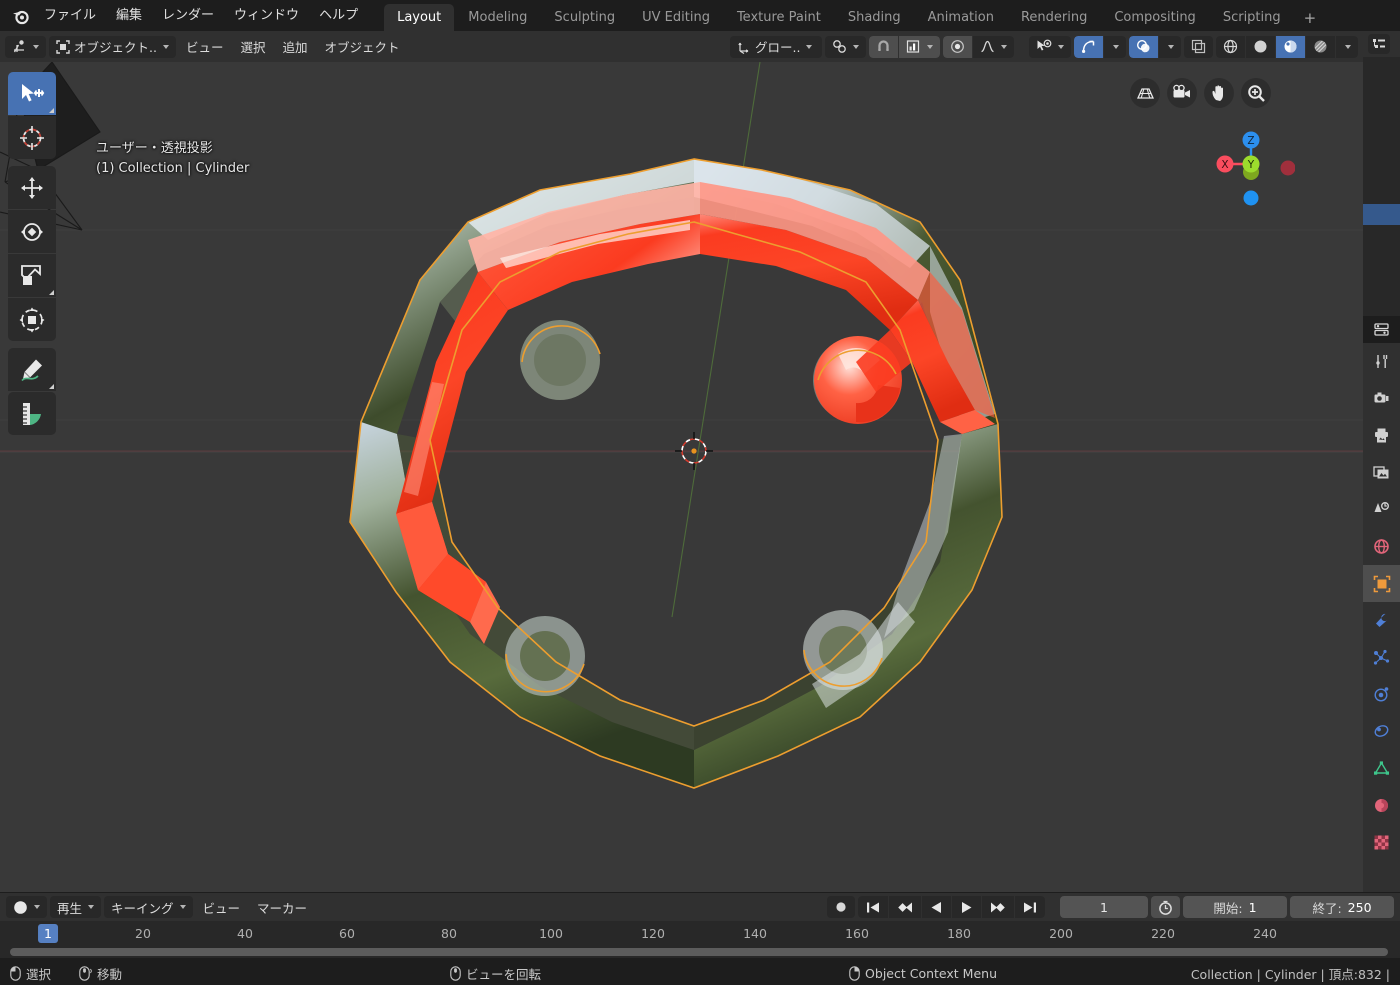 This screenshot has height=985, width=1400. I want to click on viewport-menu-object: オブジェクト, so click(362, 47).